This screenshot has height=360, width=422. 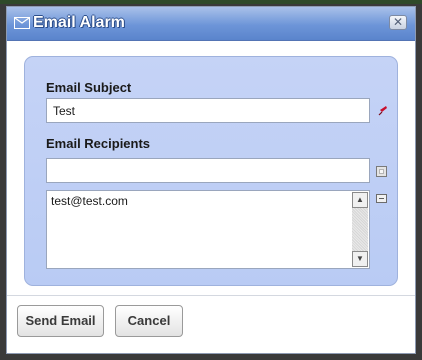 I want to click on close-icon: ✕, so click(x=398, y=22).